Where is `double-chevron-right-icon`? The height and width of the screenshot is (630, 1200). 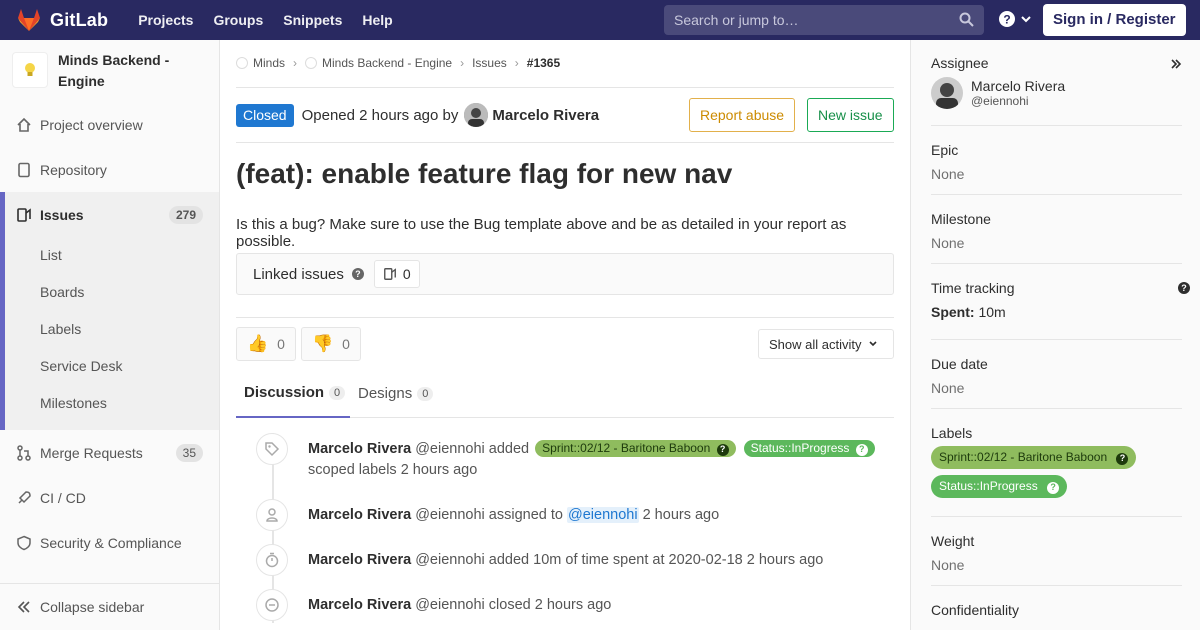 double-chevron-right-icon is located at coordinates (1176, 64).